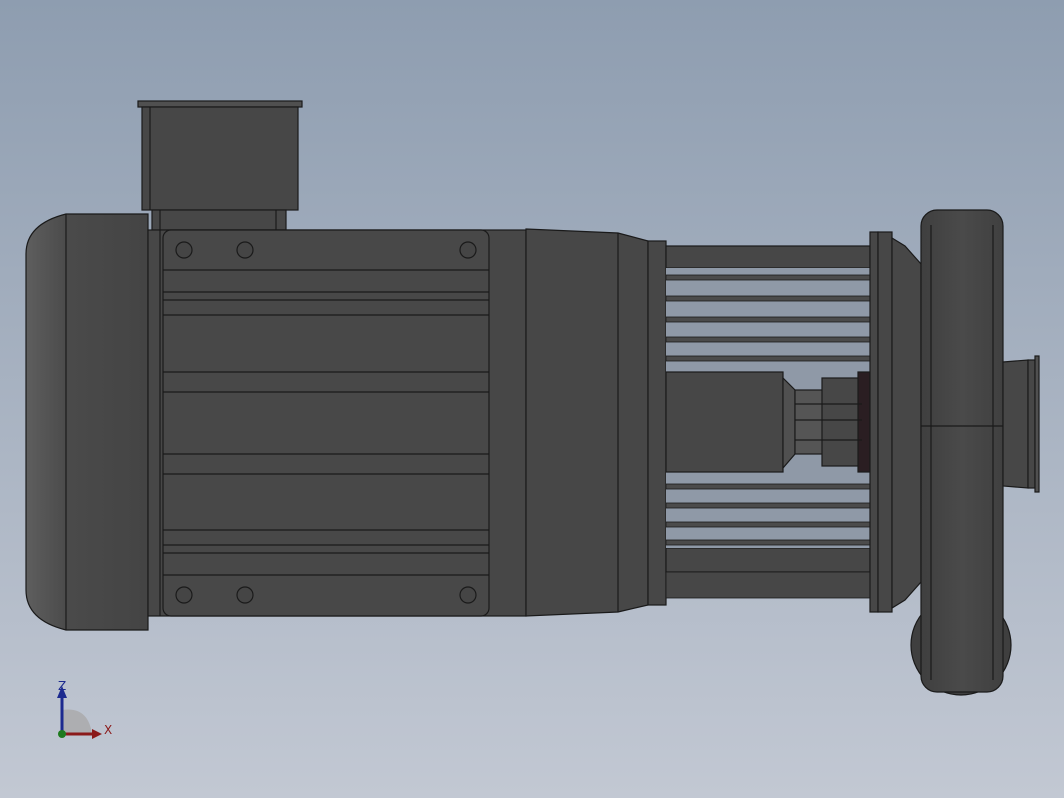  What do you see at coordinates (768, 422) in the screenshot?
I see `shaft-coupling` at bounding box center [768, 422].